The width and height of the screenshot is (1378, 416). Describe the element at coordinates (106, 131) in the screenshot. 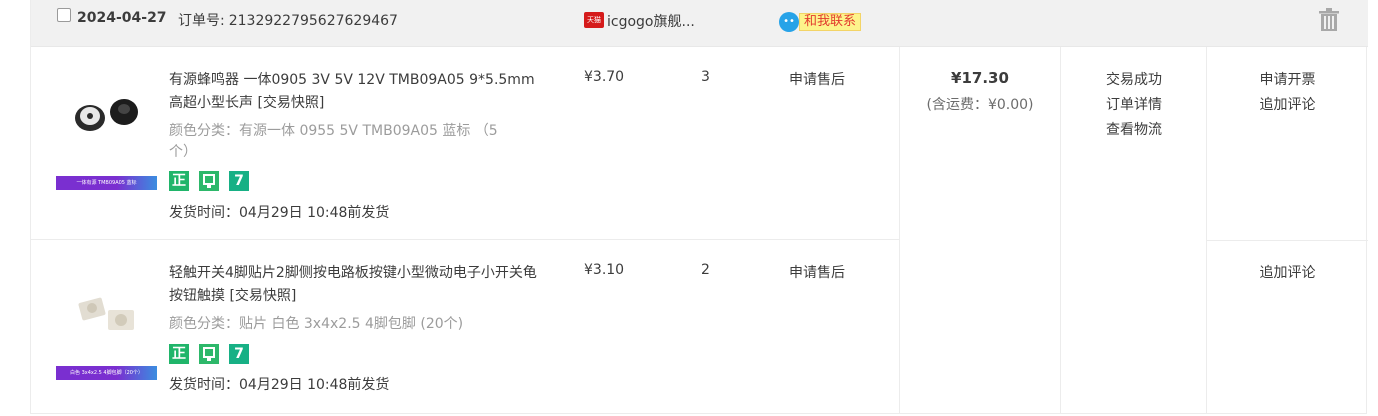

I see `product-thumbnail: 一体有源 TMB09A05 蓝标` at that location.